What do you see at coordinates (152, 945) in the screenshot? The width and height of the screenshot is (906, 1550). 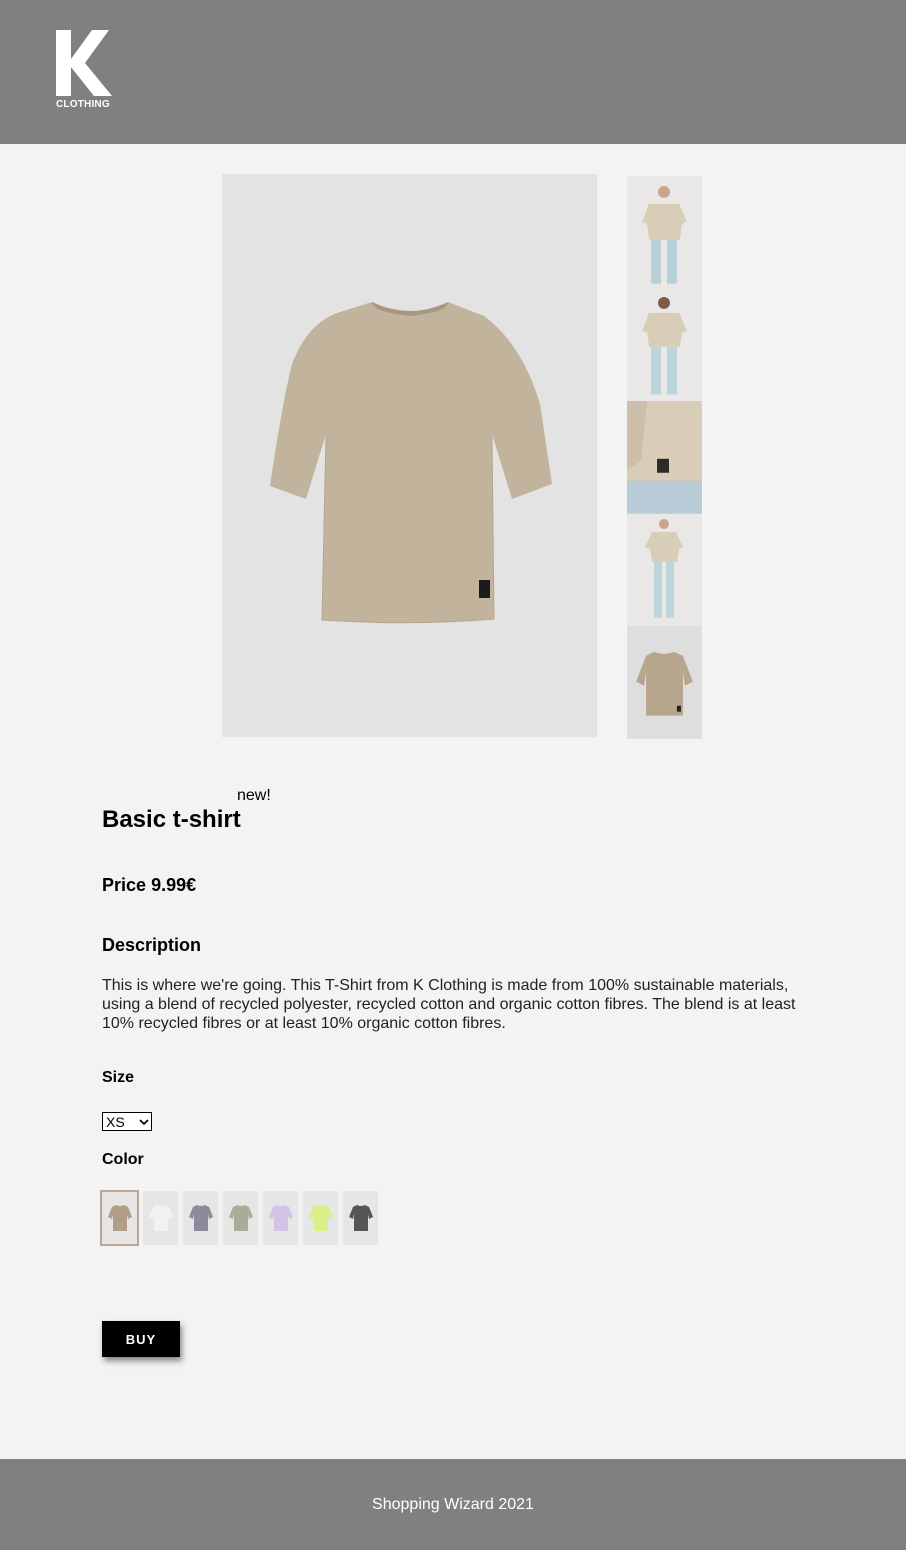 I see `description-heading: Description` at bounding box center [152, 945].